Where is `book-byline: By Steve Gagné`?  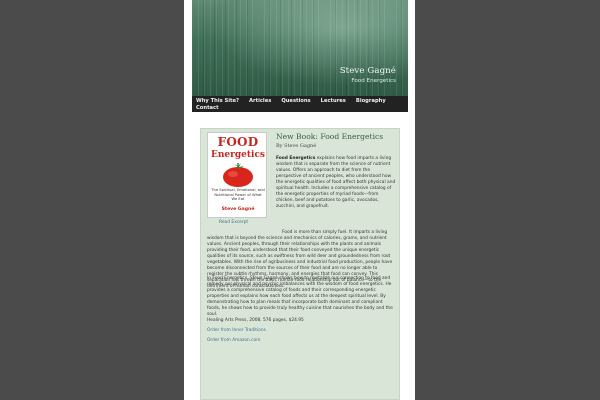
book-byline: By Steve Gagné is located at coordinates (296, 146).